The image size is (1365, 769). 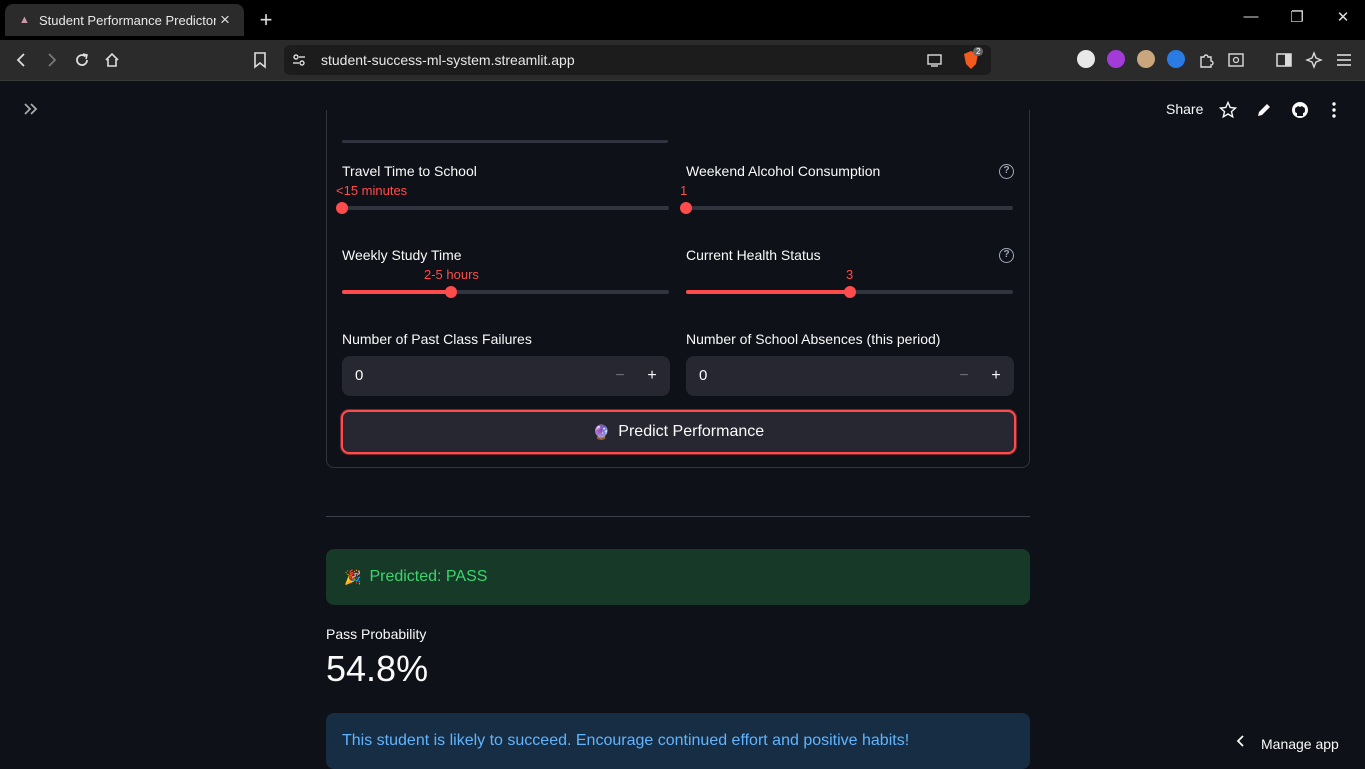 What do you see at coordinates (678, 516) in the screenshot?
I see `section-divider` at bounding box center [678, 516].